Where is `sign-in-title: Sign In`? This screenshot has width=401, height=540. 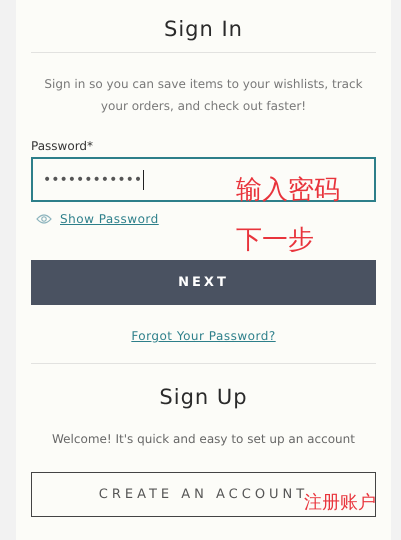
sign-in-title: Sign In is located at coordinates (203, 29).